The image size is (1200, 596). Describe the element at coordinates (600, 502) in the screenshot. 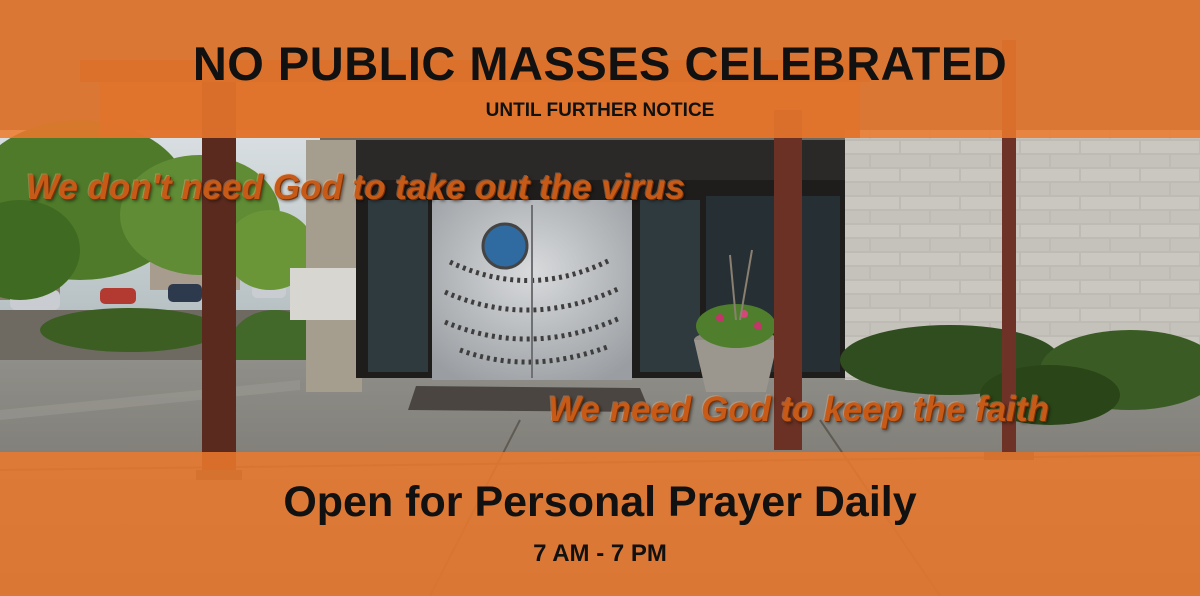

I see `open-for-prayer-heading: Open for Personal Prayer Daily` at that location.